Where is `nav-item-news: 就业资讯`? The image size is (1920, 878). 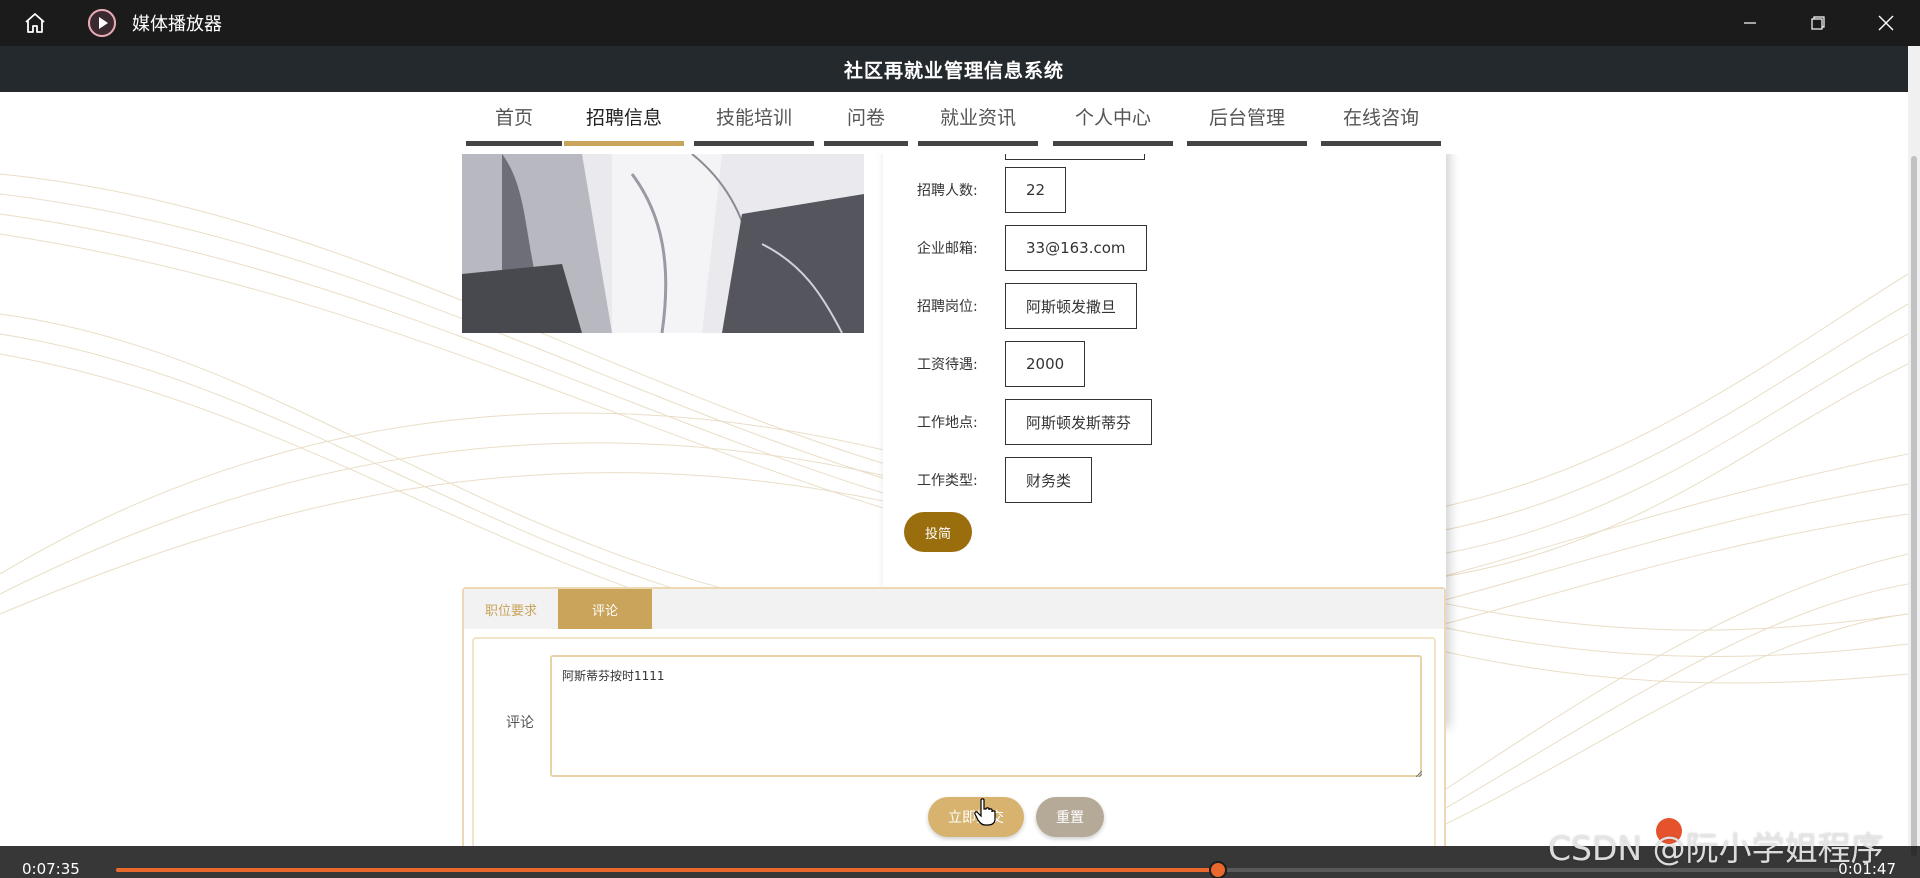 nav-item-news: 就业资讯 is located at coordinates (978, 119).